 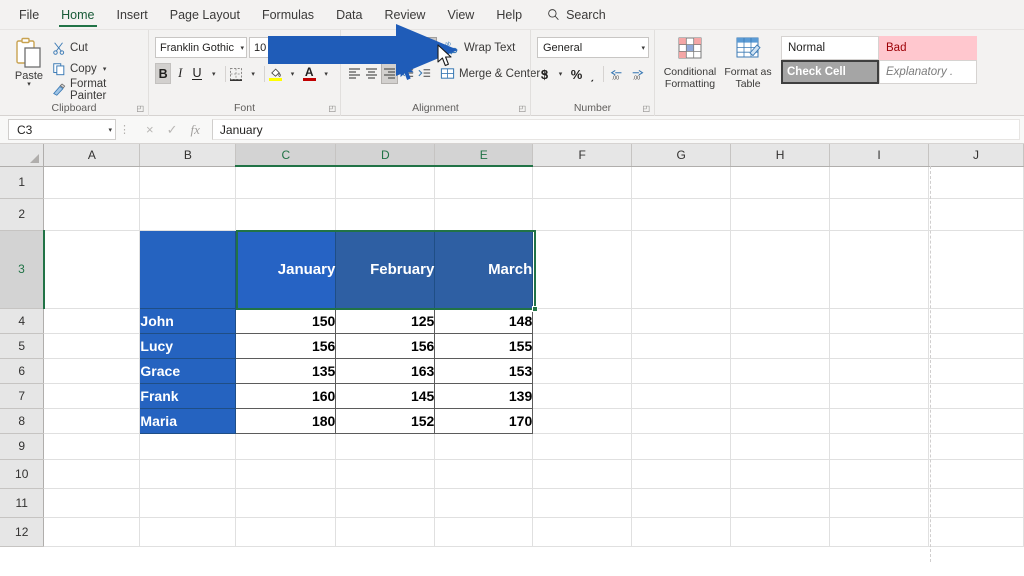 What do you see at coordinates (582, 321) in the screenshot?
I see `cell-f4` at bounding box center [582, 321].